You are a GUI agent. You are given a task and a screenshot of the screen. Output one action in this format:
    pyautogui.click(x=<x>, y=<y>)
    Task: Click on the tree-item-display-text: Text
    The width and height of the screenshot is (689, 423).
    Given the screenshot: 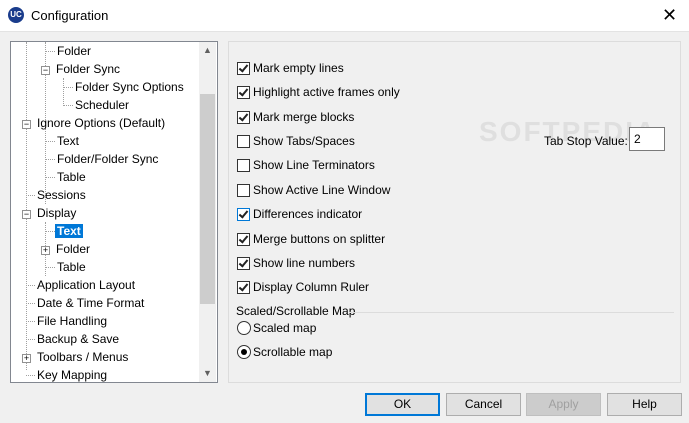 What is the action you would take?
    pyautogui.click(x=64, y=231)
    